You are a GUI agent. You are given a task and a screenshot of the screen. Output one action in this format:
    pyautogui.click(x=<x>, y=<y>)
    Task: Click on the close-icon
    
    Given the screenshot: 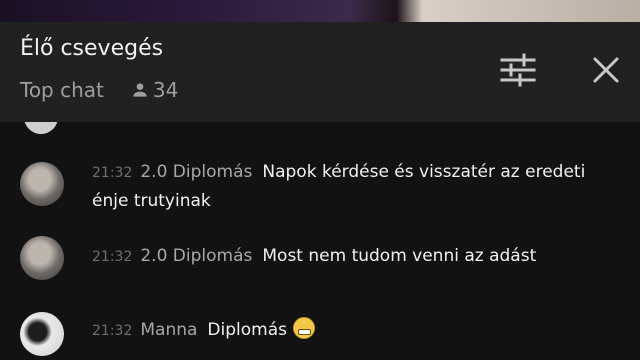 What is the action you would take?
    pyautogui.click(x=606, y=70)
    